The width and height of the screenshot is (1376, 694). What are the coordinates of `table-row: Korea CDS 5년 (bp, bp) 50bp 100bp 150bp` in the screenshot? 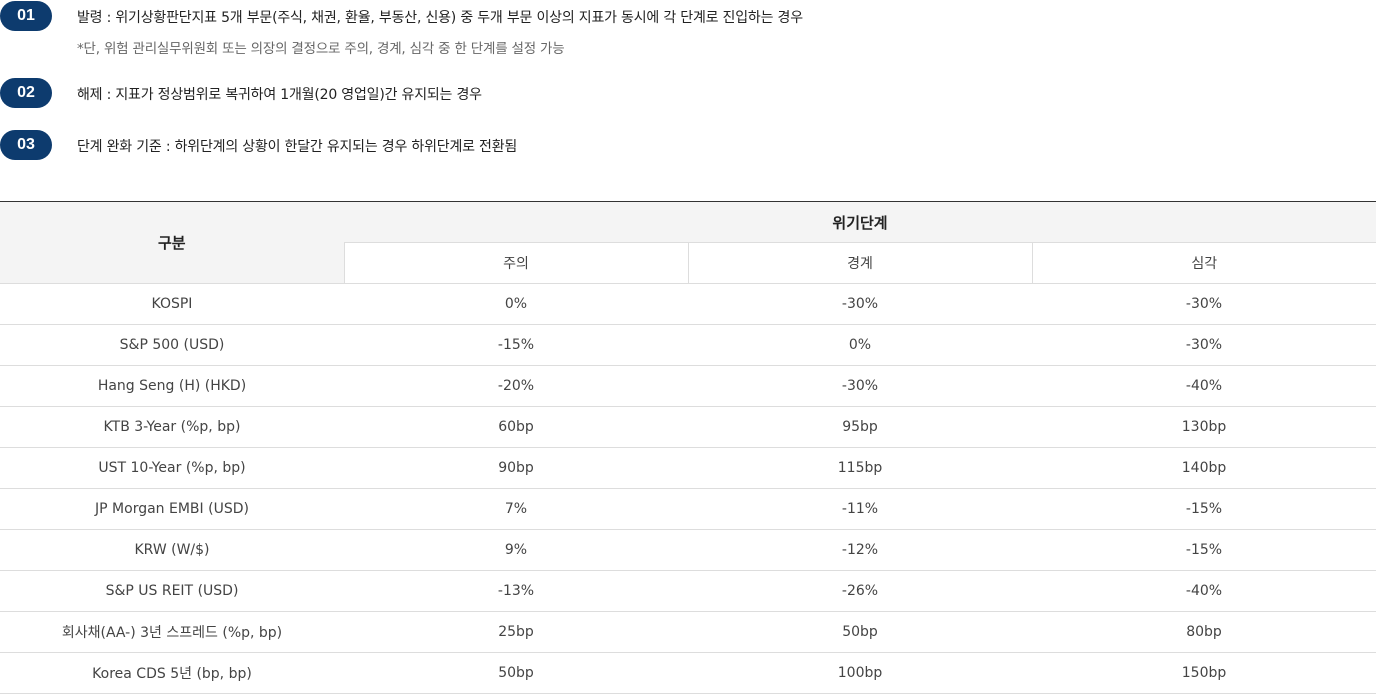 It's located at (688, 673).